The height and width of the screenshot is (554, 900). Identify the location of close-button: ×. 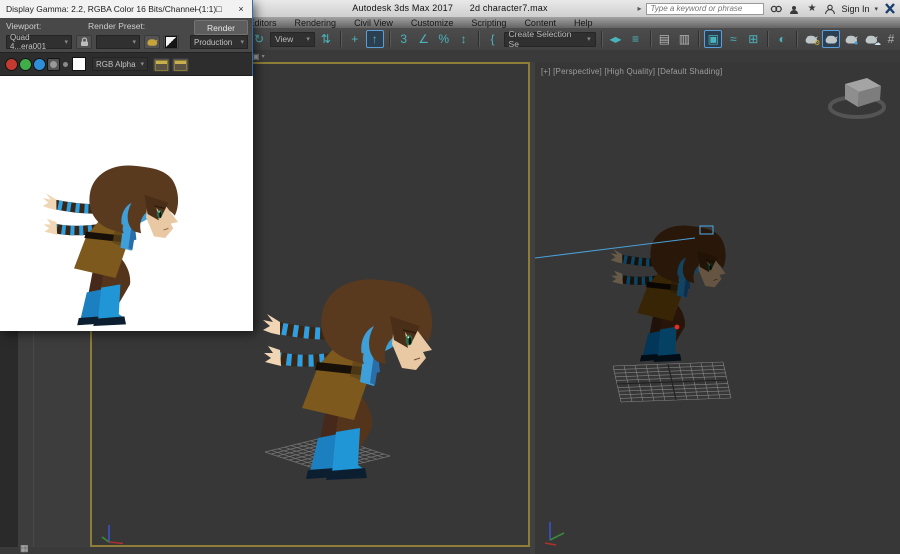
(241, 9).